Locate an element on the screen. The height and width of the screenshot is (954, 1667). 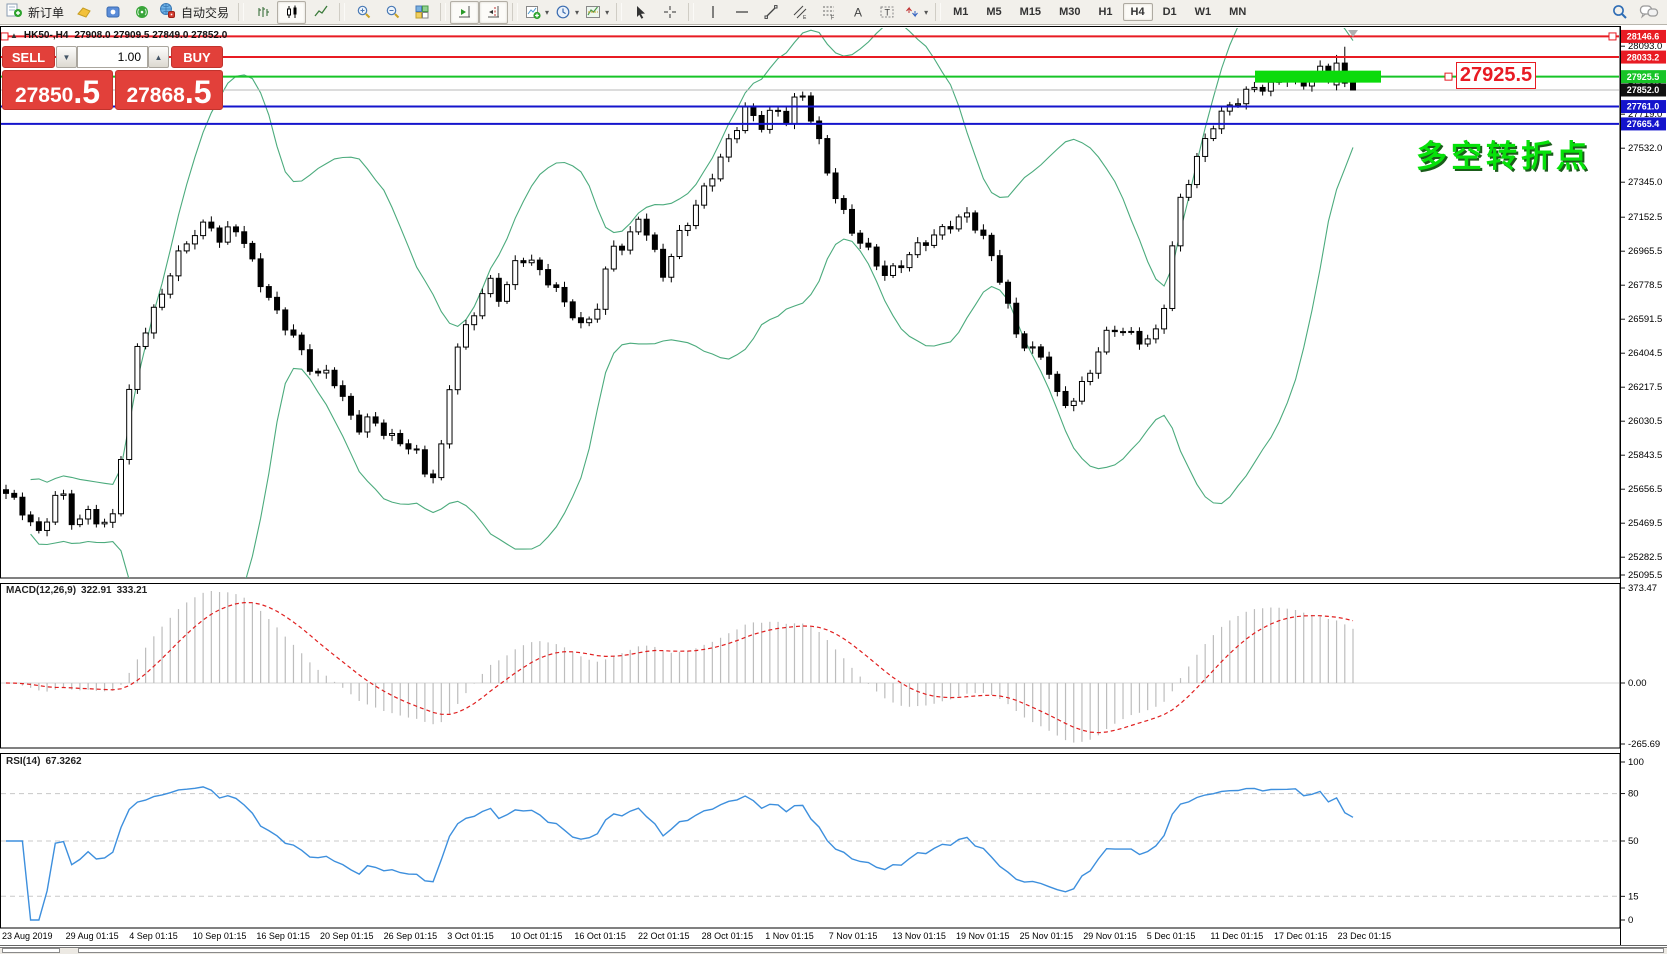
volume-increase-button: ▲ is located at coordinates (158, 57).